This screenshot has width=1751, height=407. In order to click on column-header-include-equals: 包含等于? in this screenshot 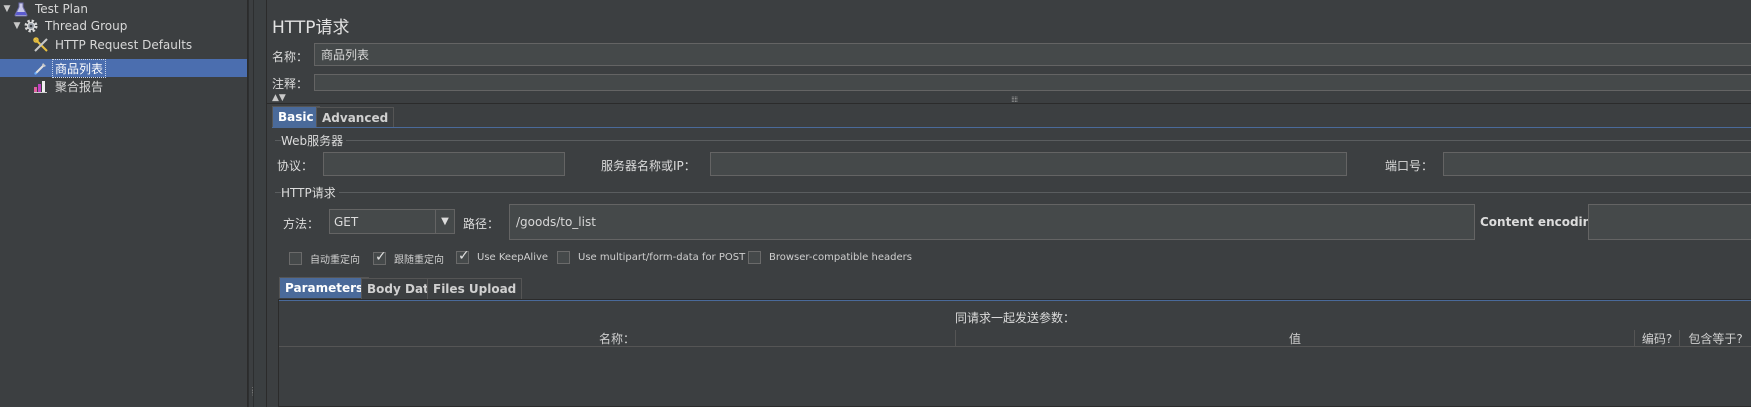, I will do `click(1715, 338)`.